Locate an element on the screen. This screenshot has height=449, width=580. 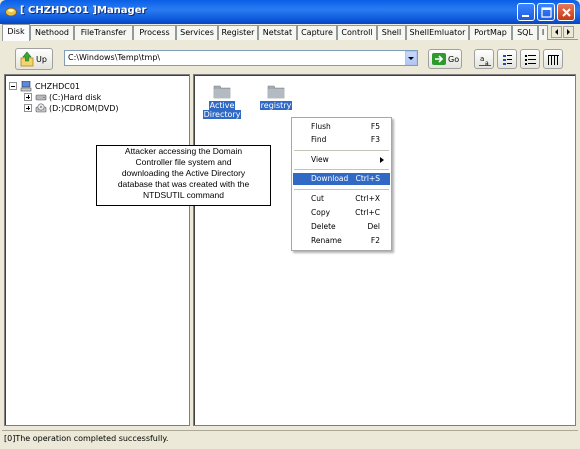
tab-shellemluator: ShellEmluator is located at coordinates (437, 32).